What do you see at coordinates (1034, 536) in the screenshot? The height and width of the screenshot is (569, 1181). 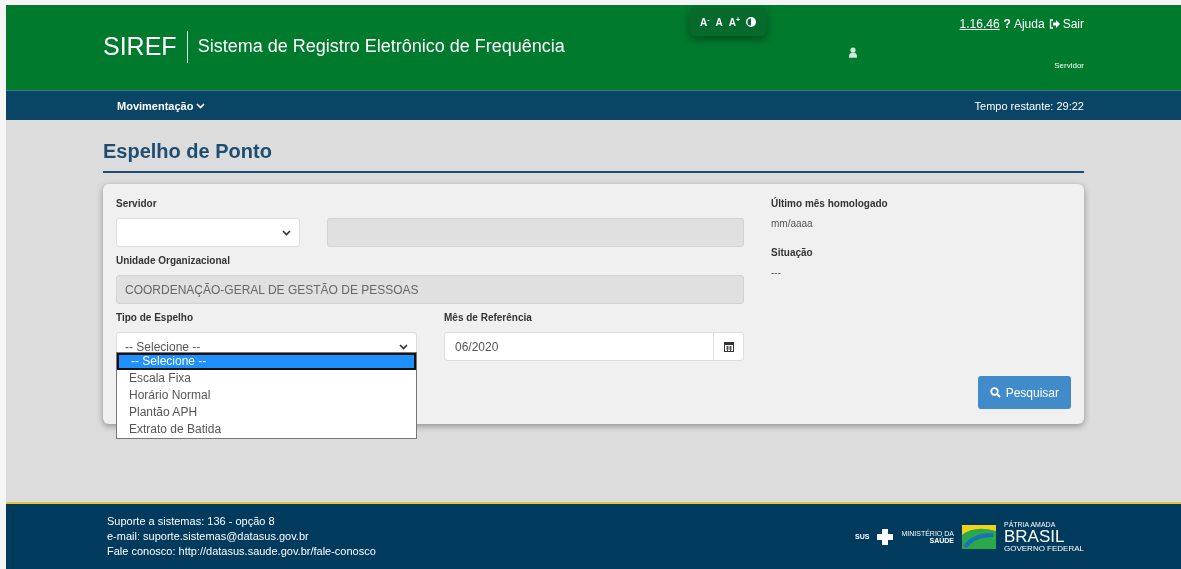 I see `brand-logo-text: BRASIL` at bounding box center [1034, 536].